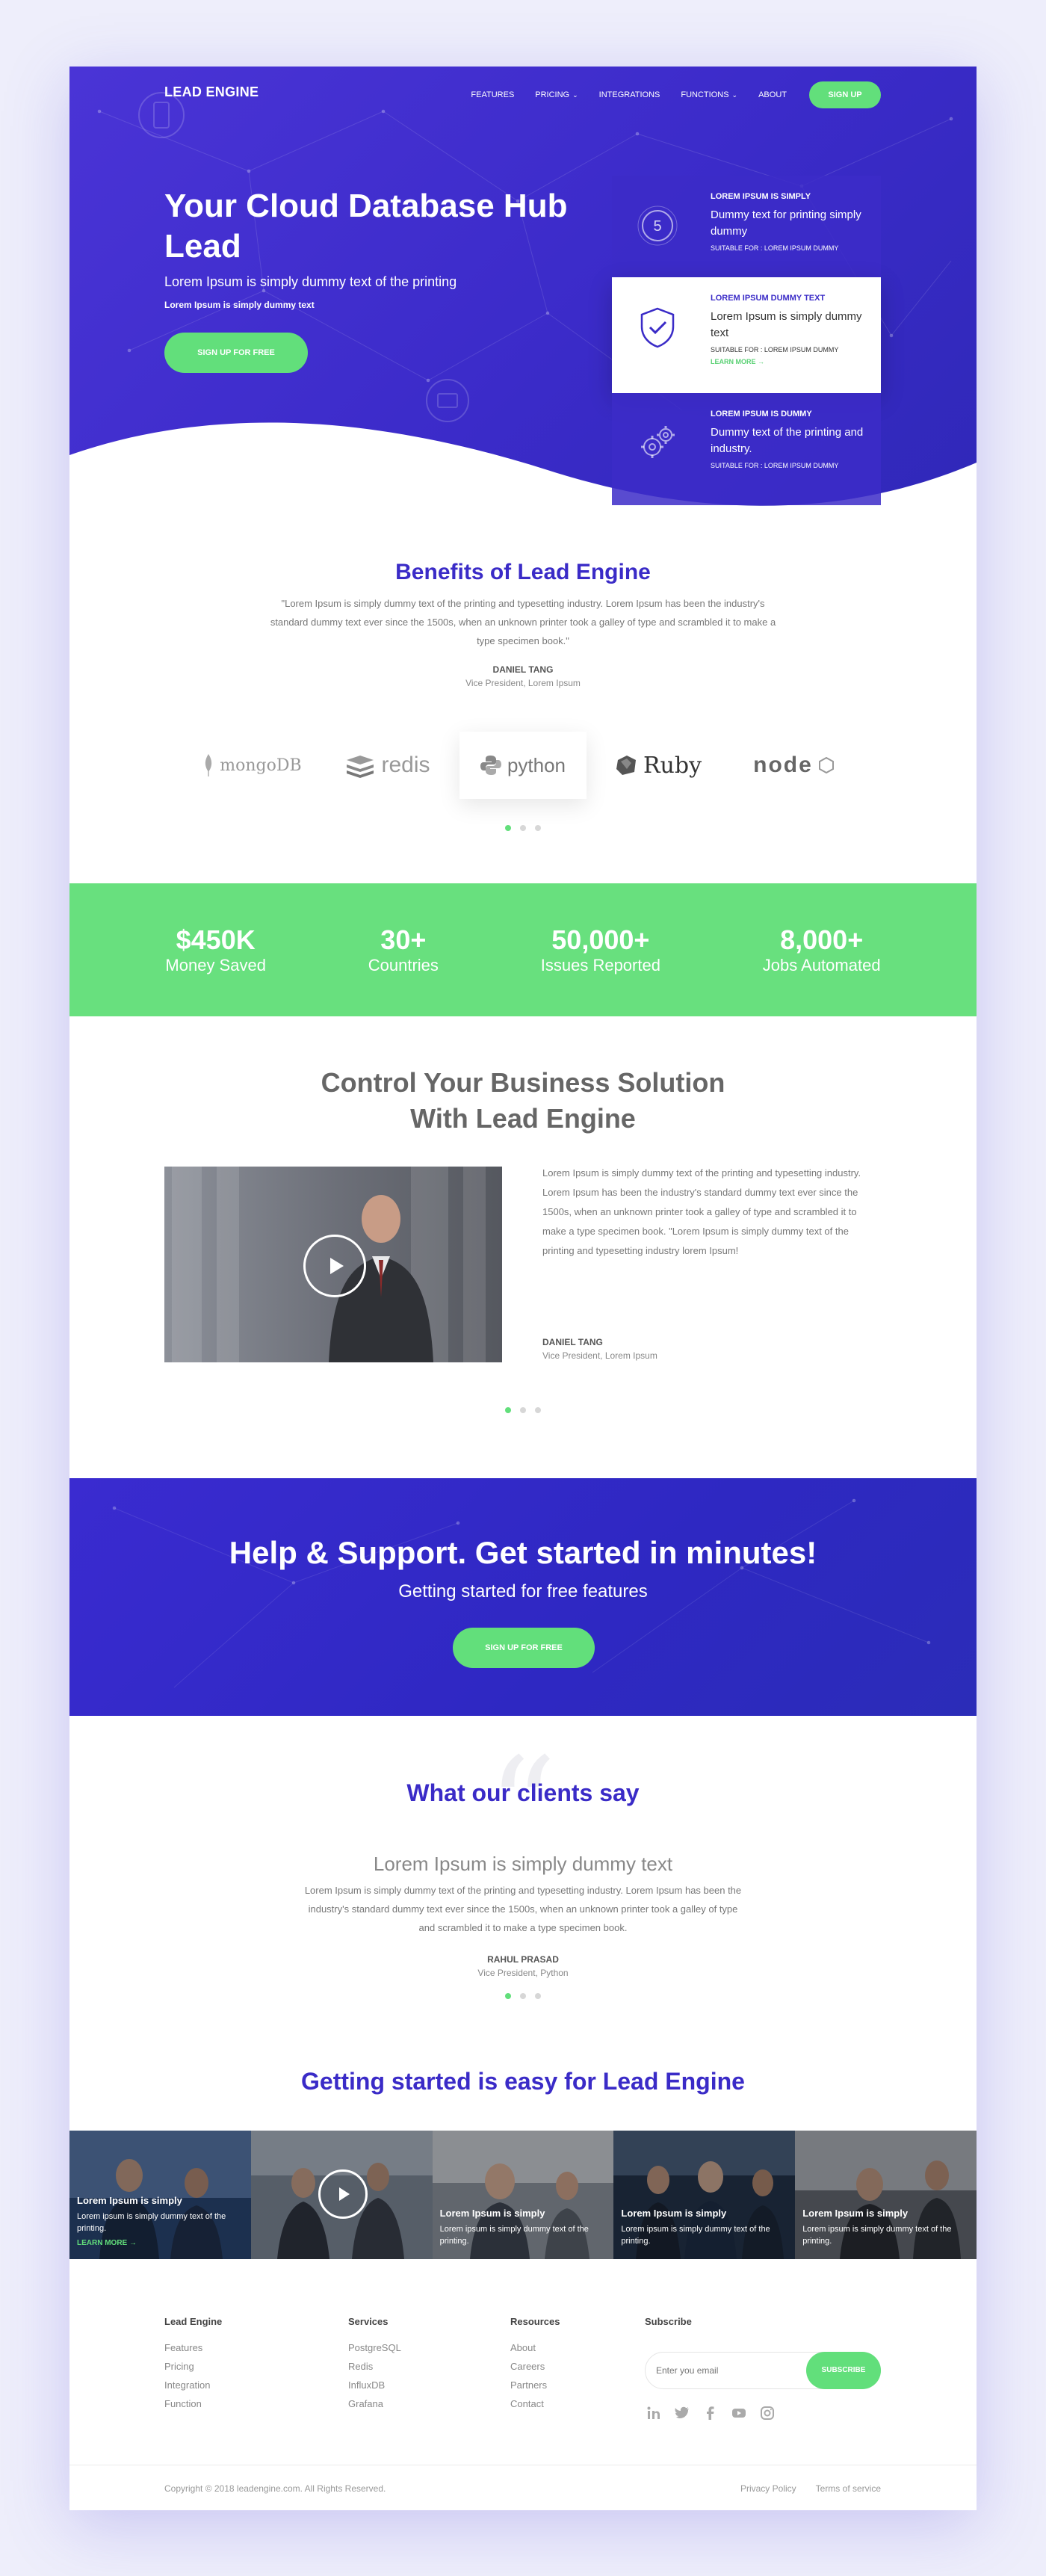 The image size is (1046, 2576). What do you see at coordinates (626, 766) in the screenshot?
I see `ruby-gem-icon` at bounding box center [626, 766].